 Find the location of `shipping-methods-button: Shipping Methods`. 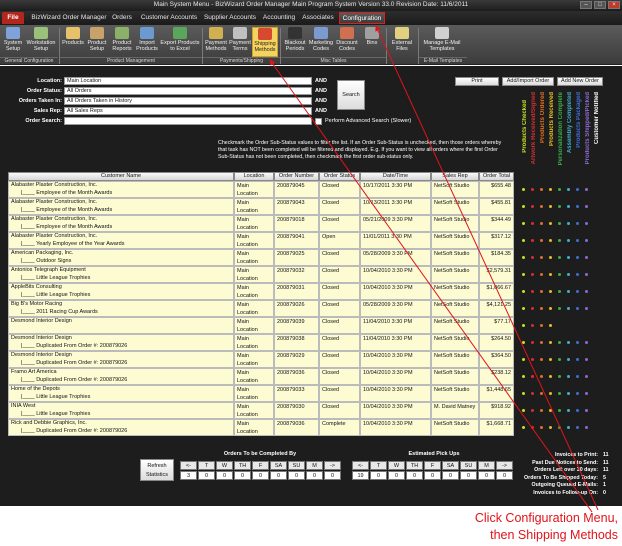

shipping-methods-button: Shipping Methods is located at coordinates (265, 42).